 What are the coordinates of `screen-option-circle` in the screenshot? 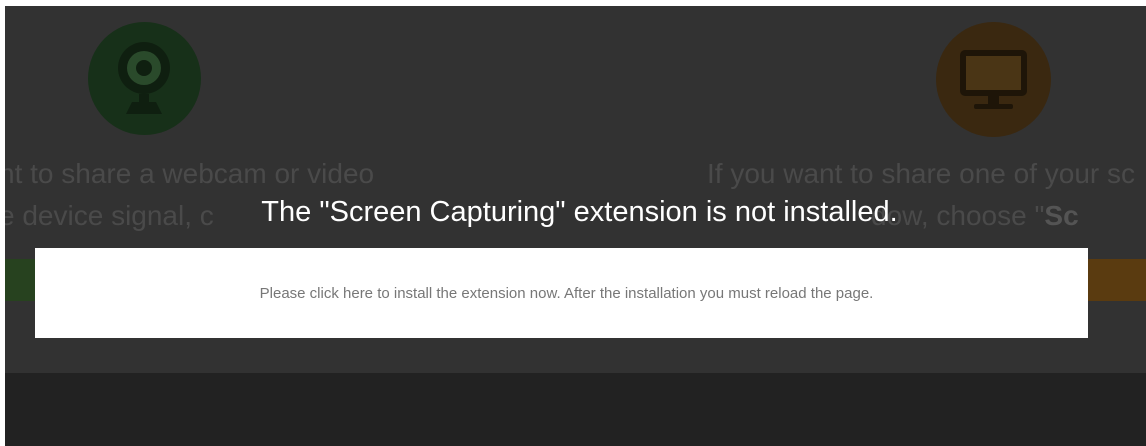 It's located at (993, 79).